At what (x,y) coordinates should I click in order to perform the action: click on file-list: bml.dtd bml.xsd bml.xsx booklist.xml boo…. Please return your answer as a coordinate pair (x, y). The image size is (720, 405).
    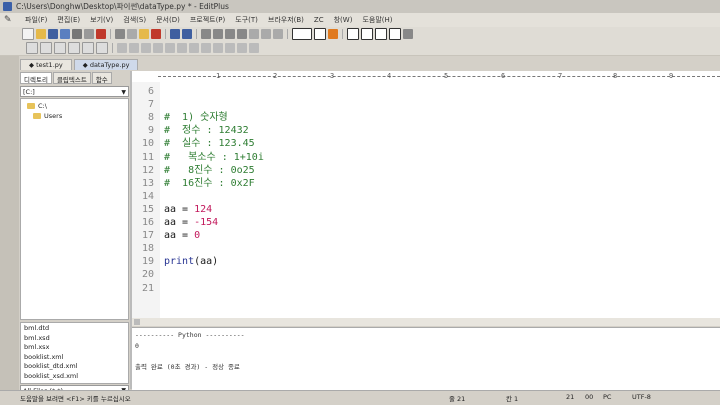
    Looking at the image, I should click on (74, 353).